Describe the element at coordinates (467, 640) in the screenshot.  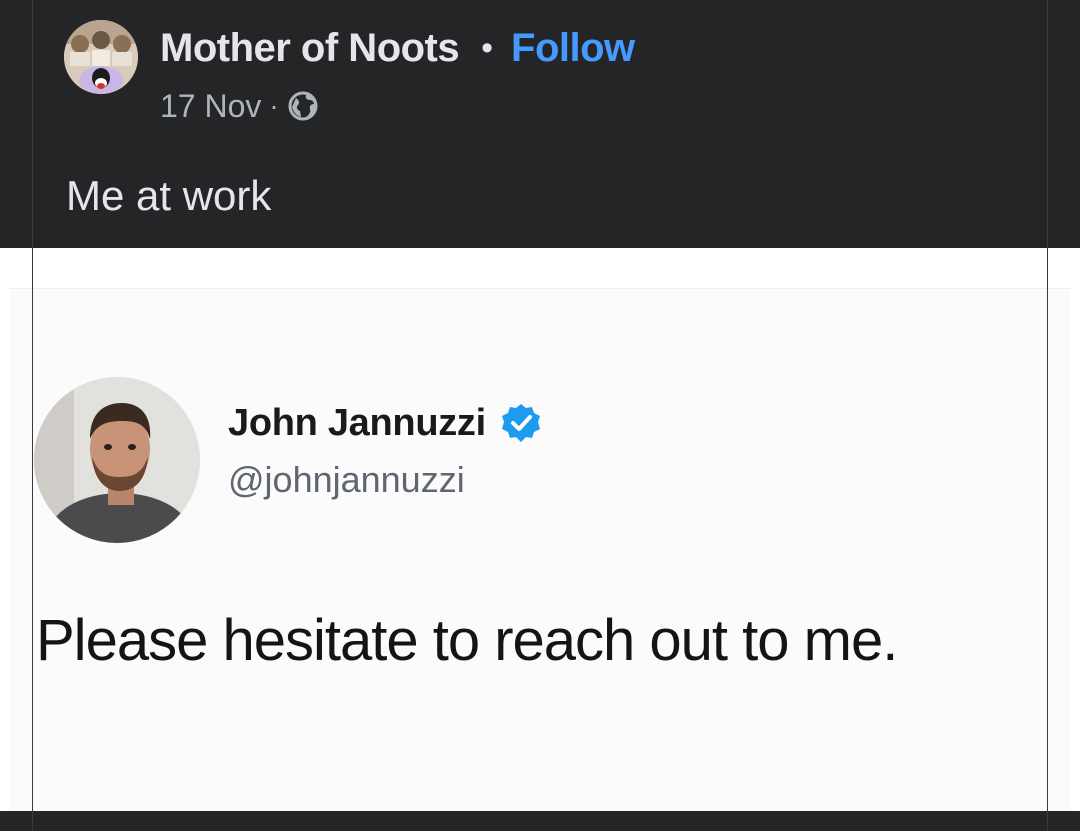
I see `tweet-text: Please hesitate to reach out to me.` at that location.